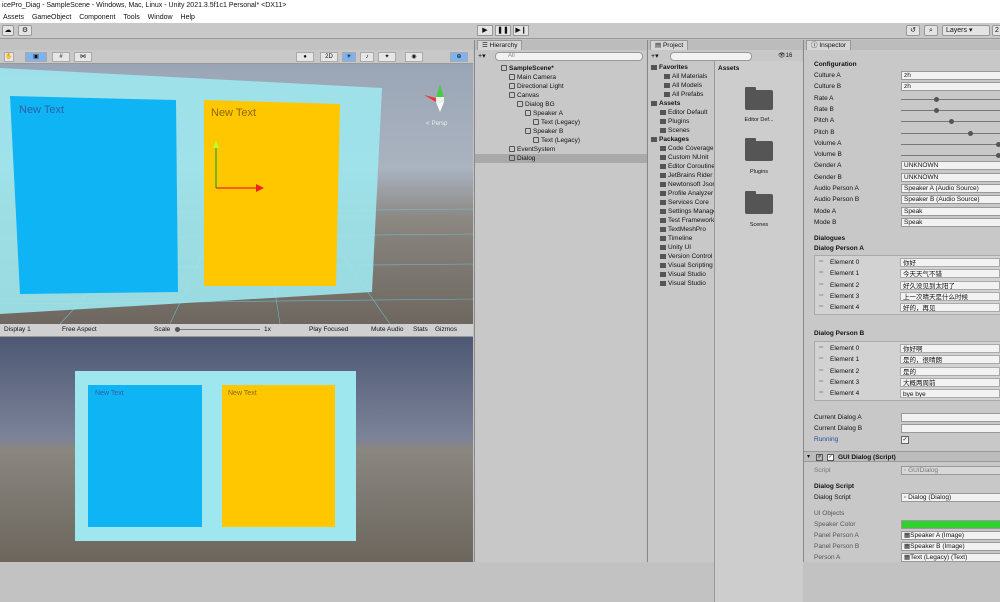  What do you see at coordinates (217, 329) in the screenshot?
I see `scale-slider` at bounding box center [217, 329].